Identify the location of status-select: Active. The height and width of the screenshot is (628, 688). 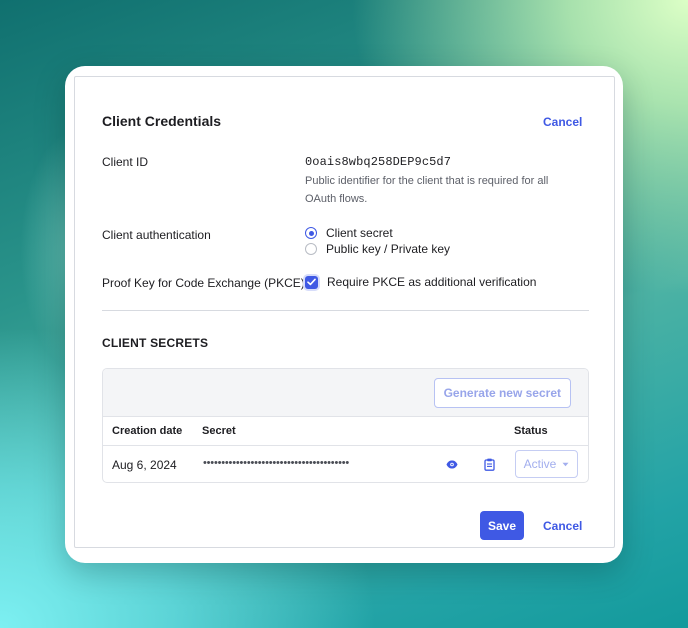
(546, 464).